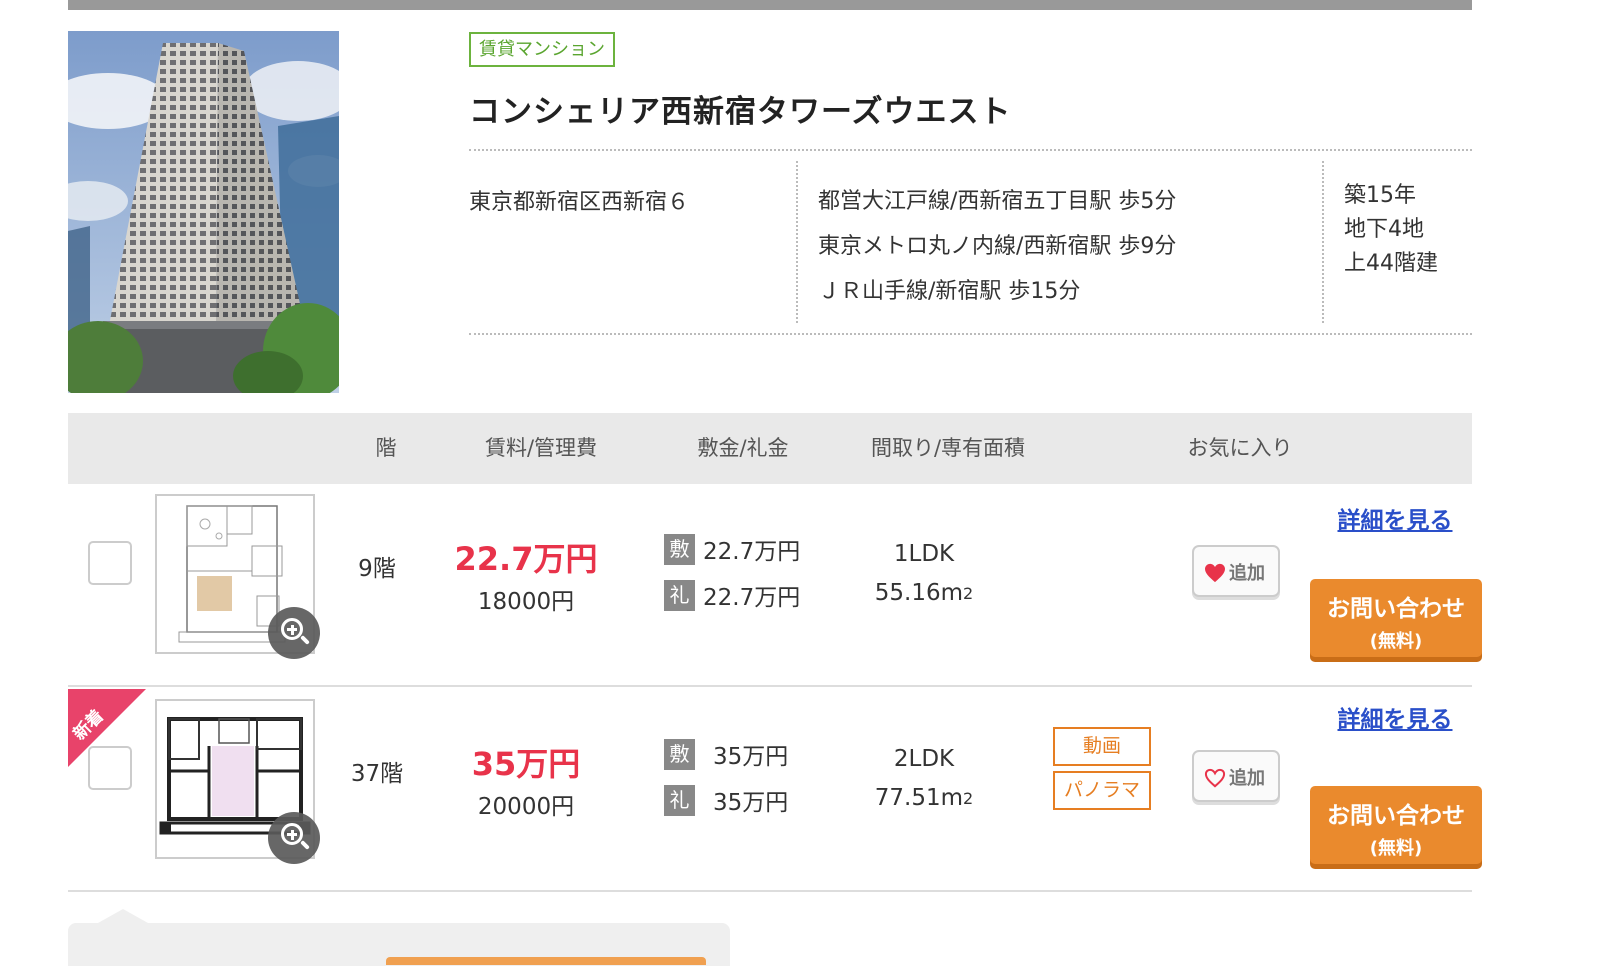  What do you see at coordinates (751, 803) in the screenshot?
I see `key-money-value: 35万円` at bounding box center [751, 803].